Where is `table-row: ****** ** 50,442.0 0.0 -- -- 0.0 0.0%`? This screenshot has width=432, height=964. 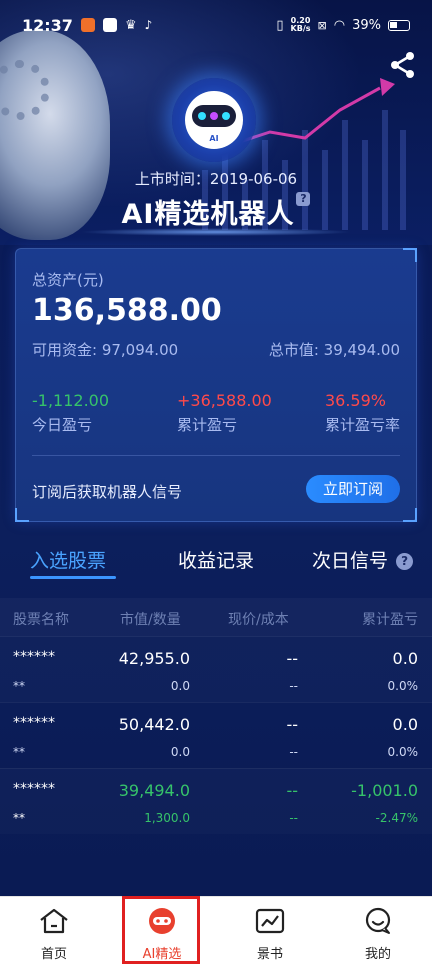 table-row: ****** ** 50,442.0 0.0 -- -- 0.0 0.0% is located at coordinates (216, 735).